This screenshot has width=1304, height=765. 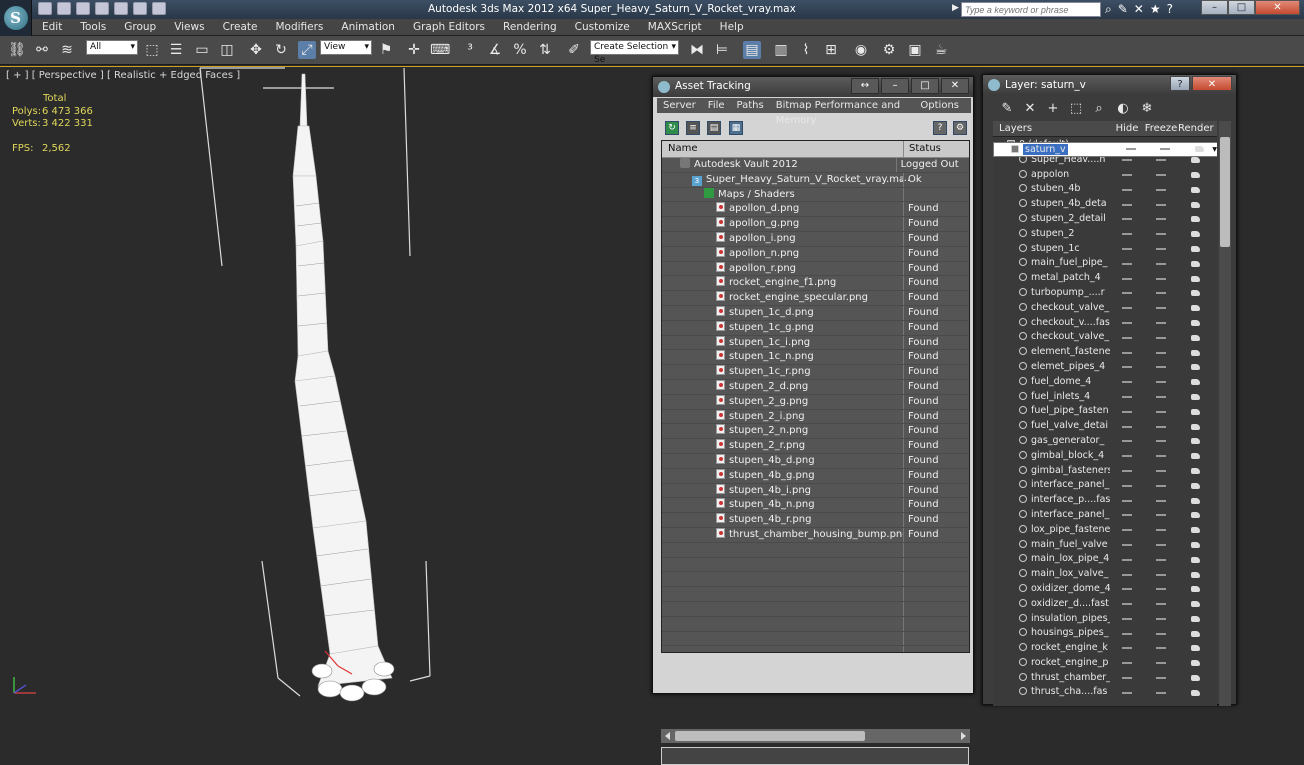 I want to click on table-row: thrust_chamber_housing_bump.png Found, so click(x=815, y=535).